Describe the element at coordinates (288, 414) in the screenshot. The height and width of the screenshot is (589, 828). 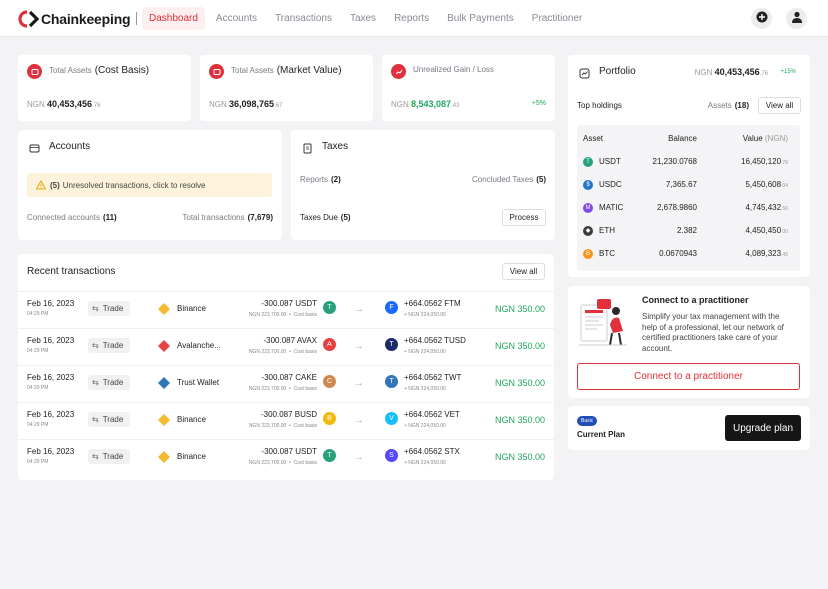
I see `tx-out-amount: -300.087 BUSD` at that location.